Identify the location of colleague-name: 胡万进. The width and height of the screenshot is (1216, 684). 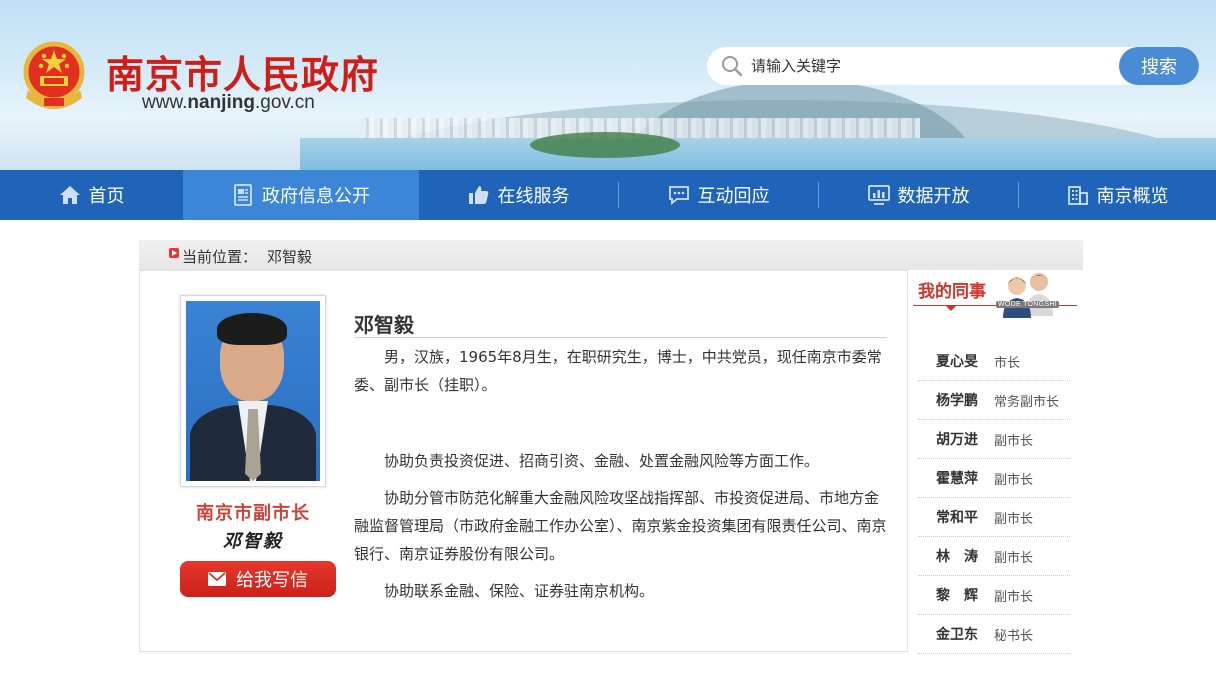
(957, 440).